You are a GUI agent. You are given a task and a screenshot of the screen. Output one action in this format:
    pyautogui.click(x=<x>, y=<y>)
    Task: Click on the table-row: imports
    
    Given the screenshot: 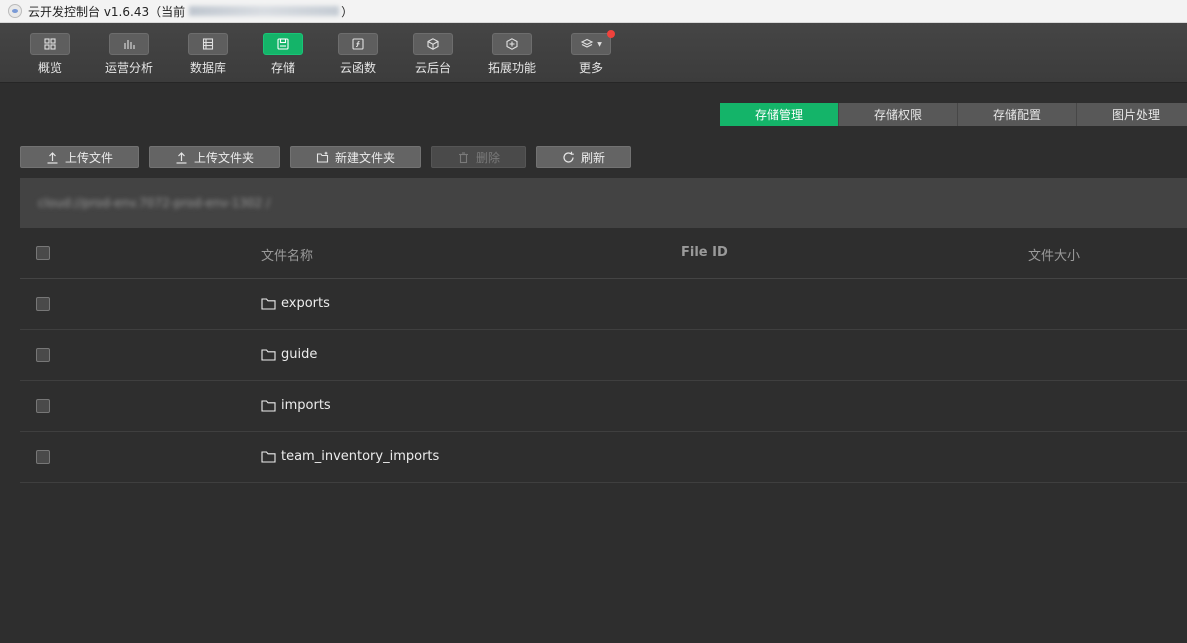 What is the action you would take?
    pyautogui.click(x=603, y=406)
    